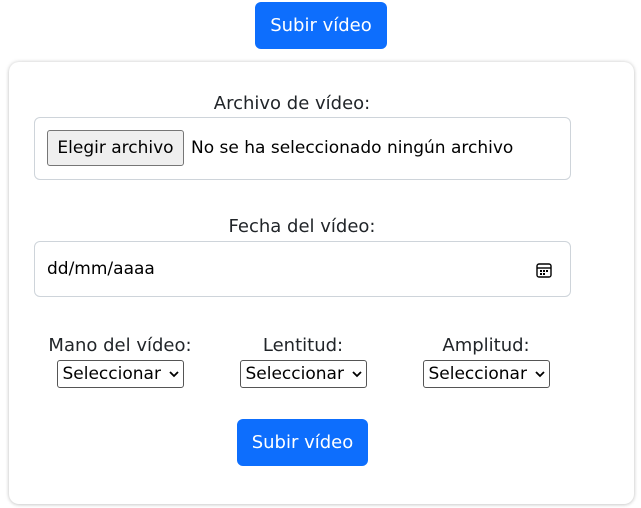  What do you see at coordinates (115, 148) in the screenshot?
I see `choose-file-button: Elegir archivo` at bounding box center [115, 148].